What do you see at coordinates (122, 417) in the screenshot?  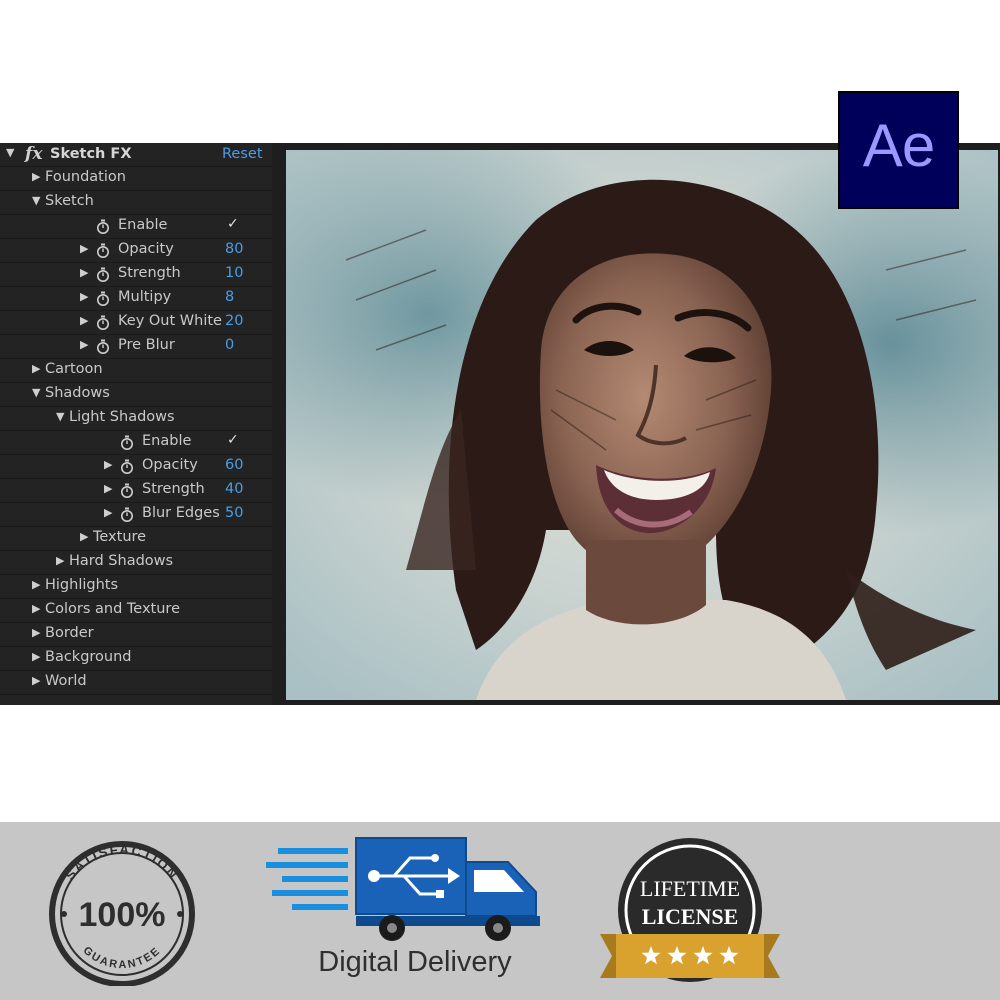 I see `group-label: Light Shadows` at bounding box center [122, 417].